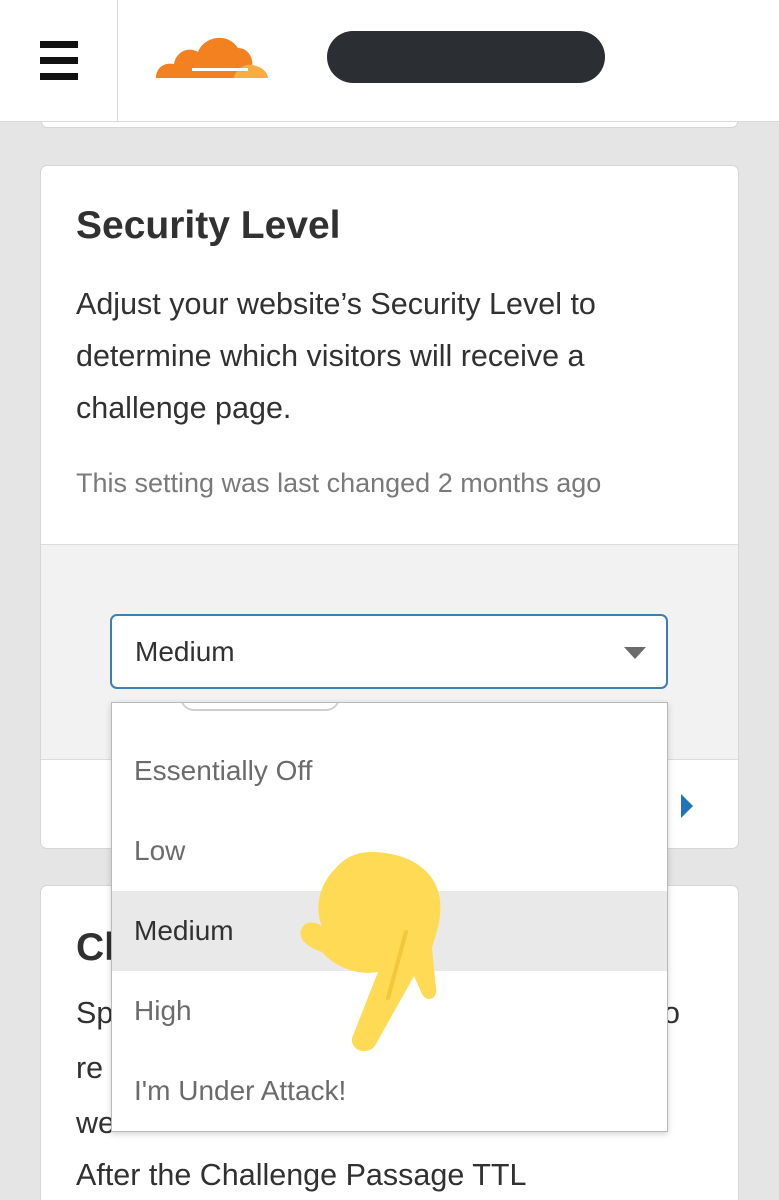 The width and height of the screenshot is (779, 1200). I want to click on hamburger-menu-icon, so click(59, 44).